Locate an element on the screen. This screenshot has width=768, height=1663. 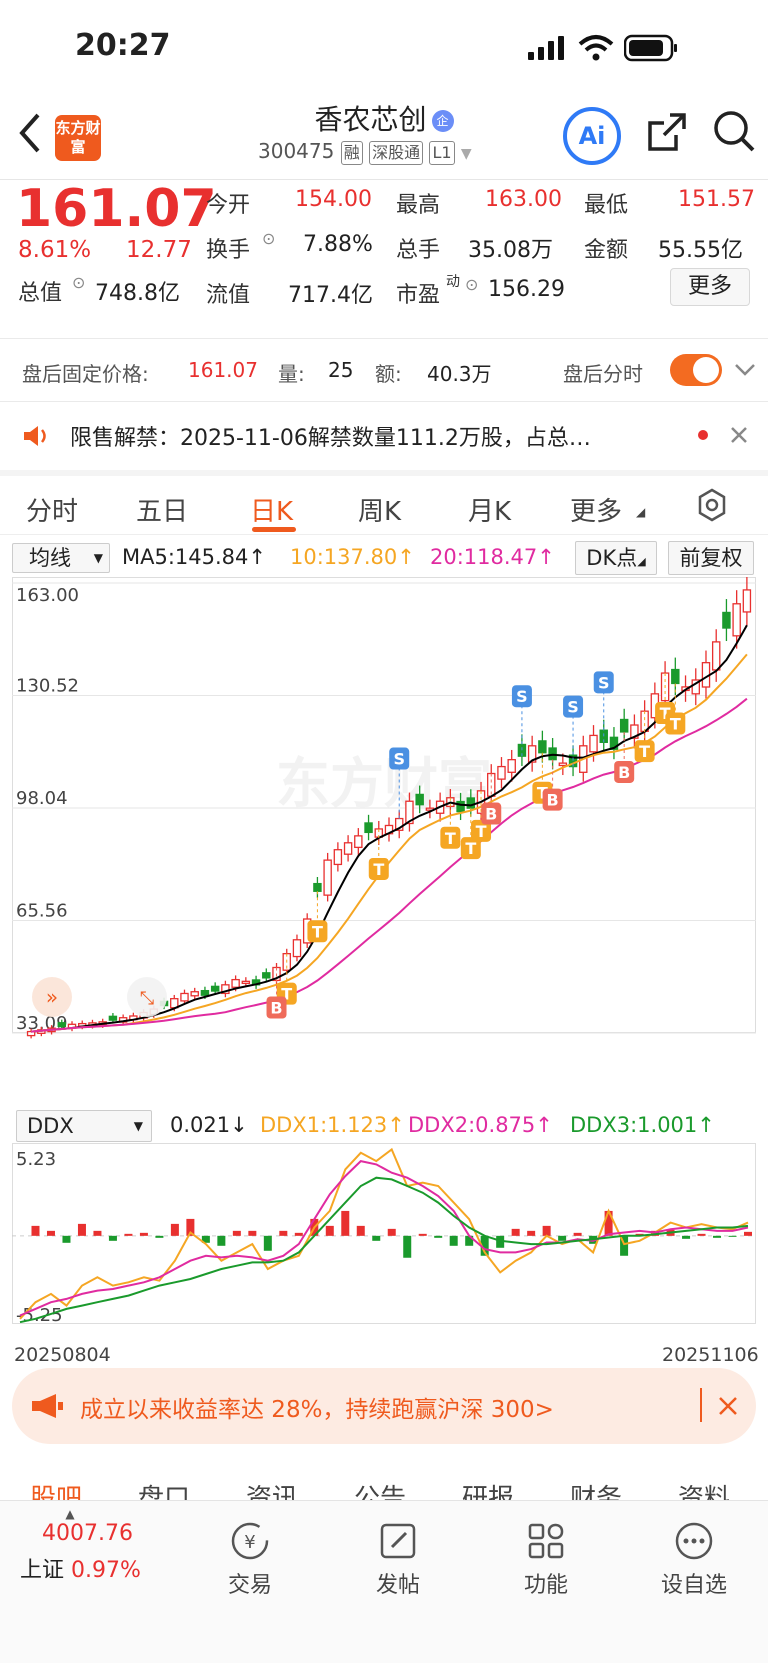
stock-code-row: 300475 融 深股通 L1 ▼ is located at coordinates (365, 152).